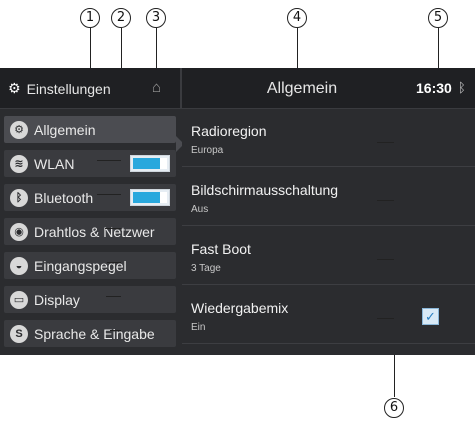 The width and height of the screenshot is (475, 425). I want to click on wlan-toggle, so click(150, 163).